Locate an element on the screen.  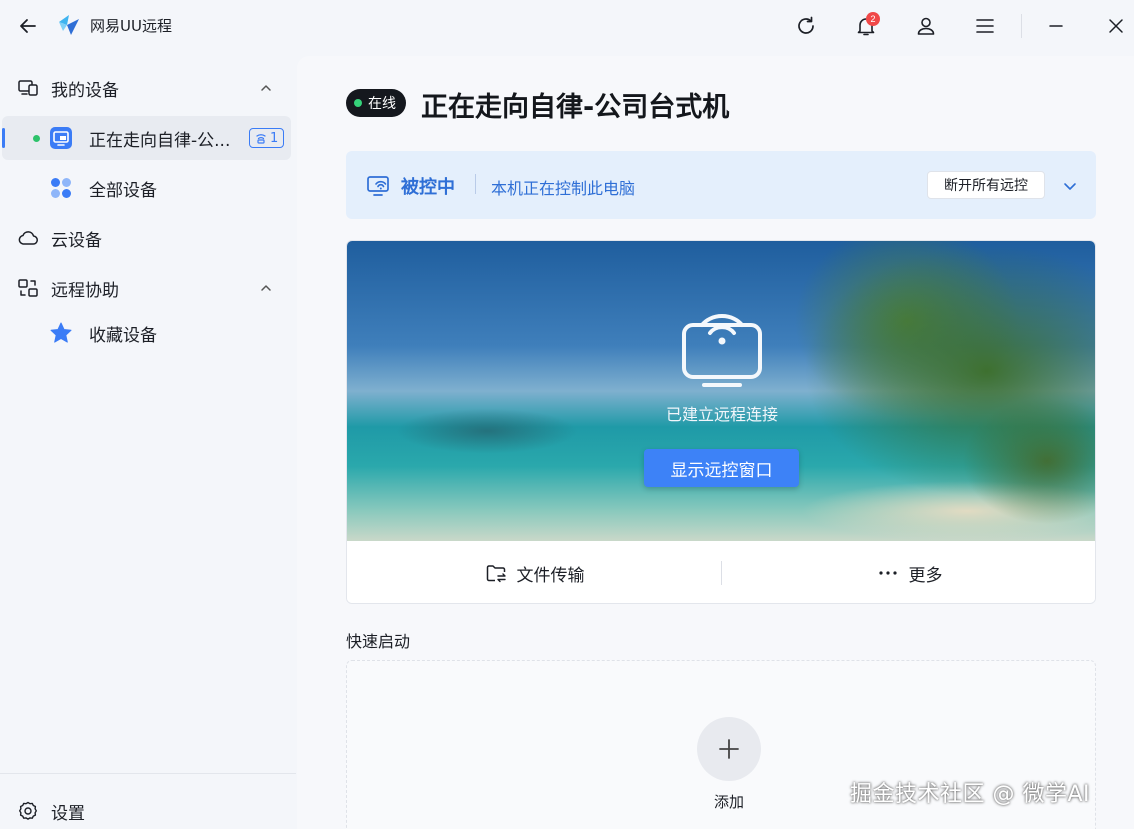
session-count-chip: 1 is located at coordinates (267, 138).